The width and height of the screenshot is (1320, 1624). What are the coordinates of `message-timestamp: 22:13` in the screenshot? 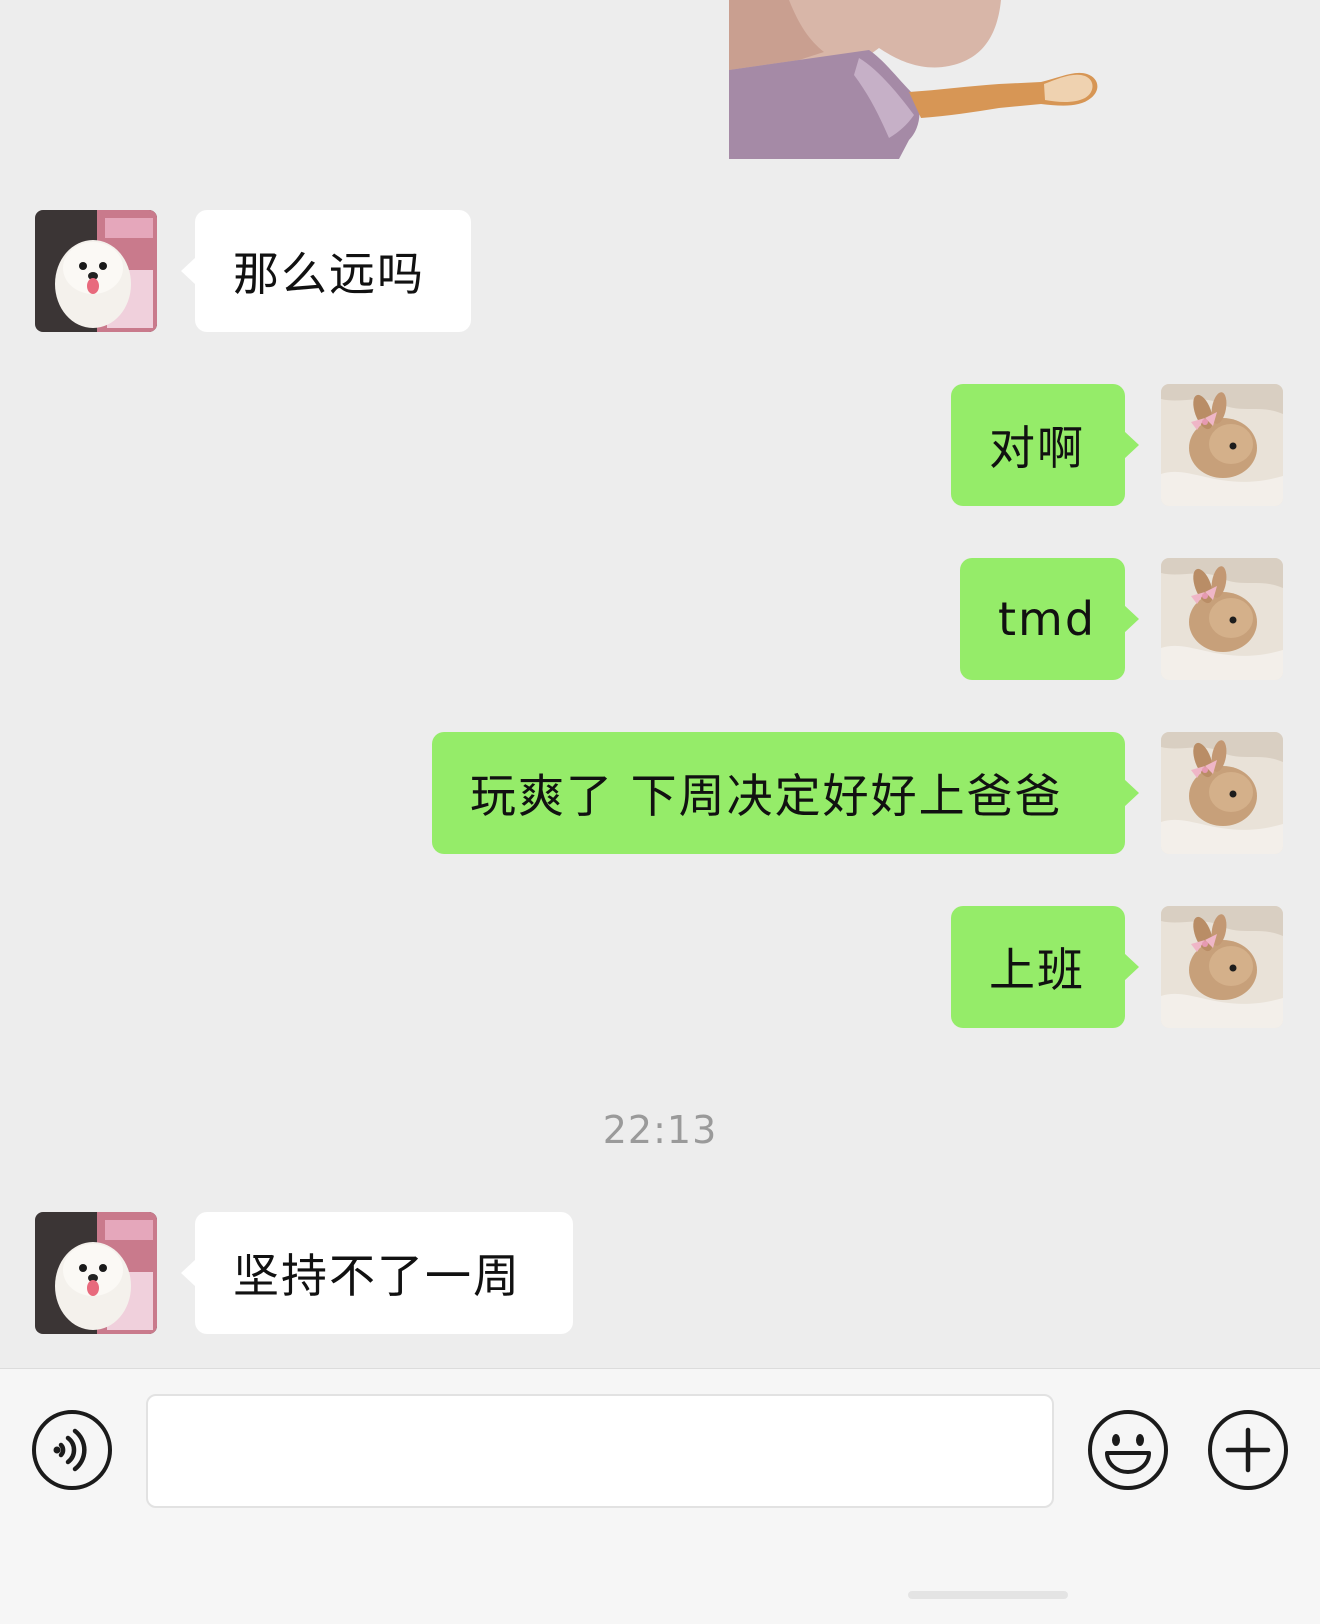 It's located at (660, 1130).